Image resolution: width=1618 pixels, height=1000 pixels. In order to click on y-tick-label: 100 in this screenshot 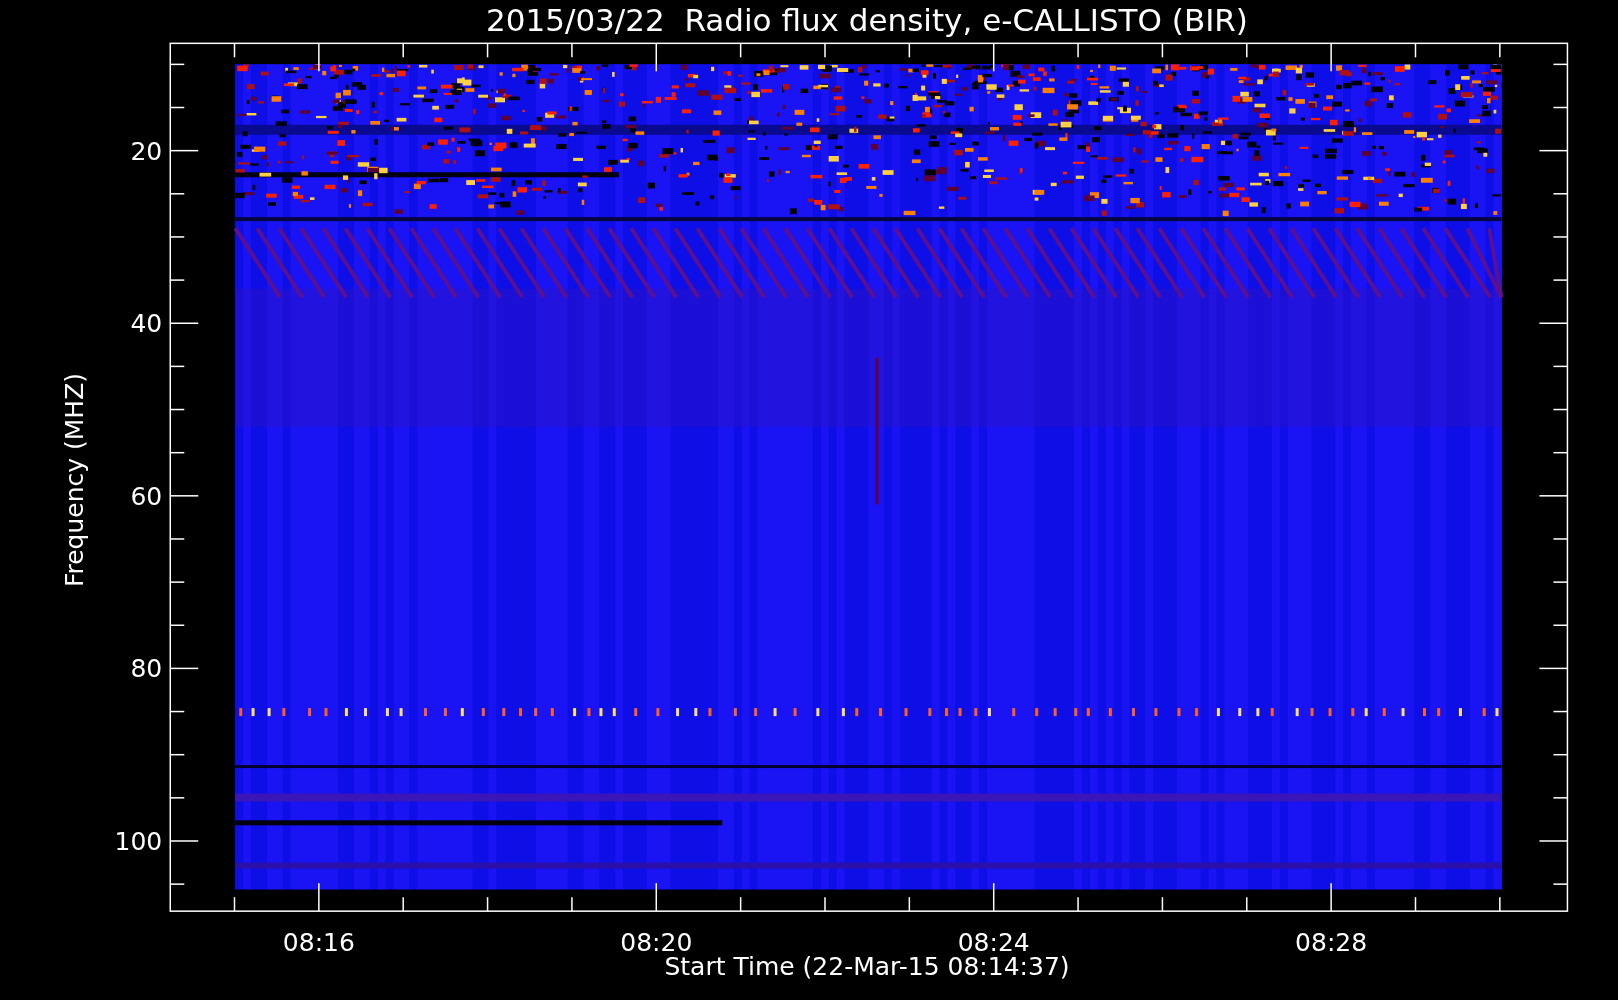, I will do `click(138, 841)`.